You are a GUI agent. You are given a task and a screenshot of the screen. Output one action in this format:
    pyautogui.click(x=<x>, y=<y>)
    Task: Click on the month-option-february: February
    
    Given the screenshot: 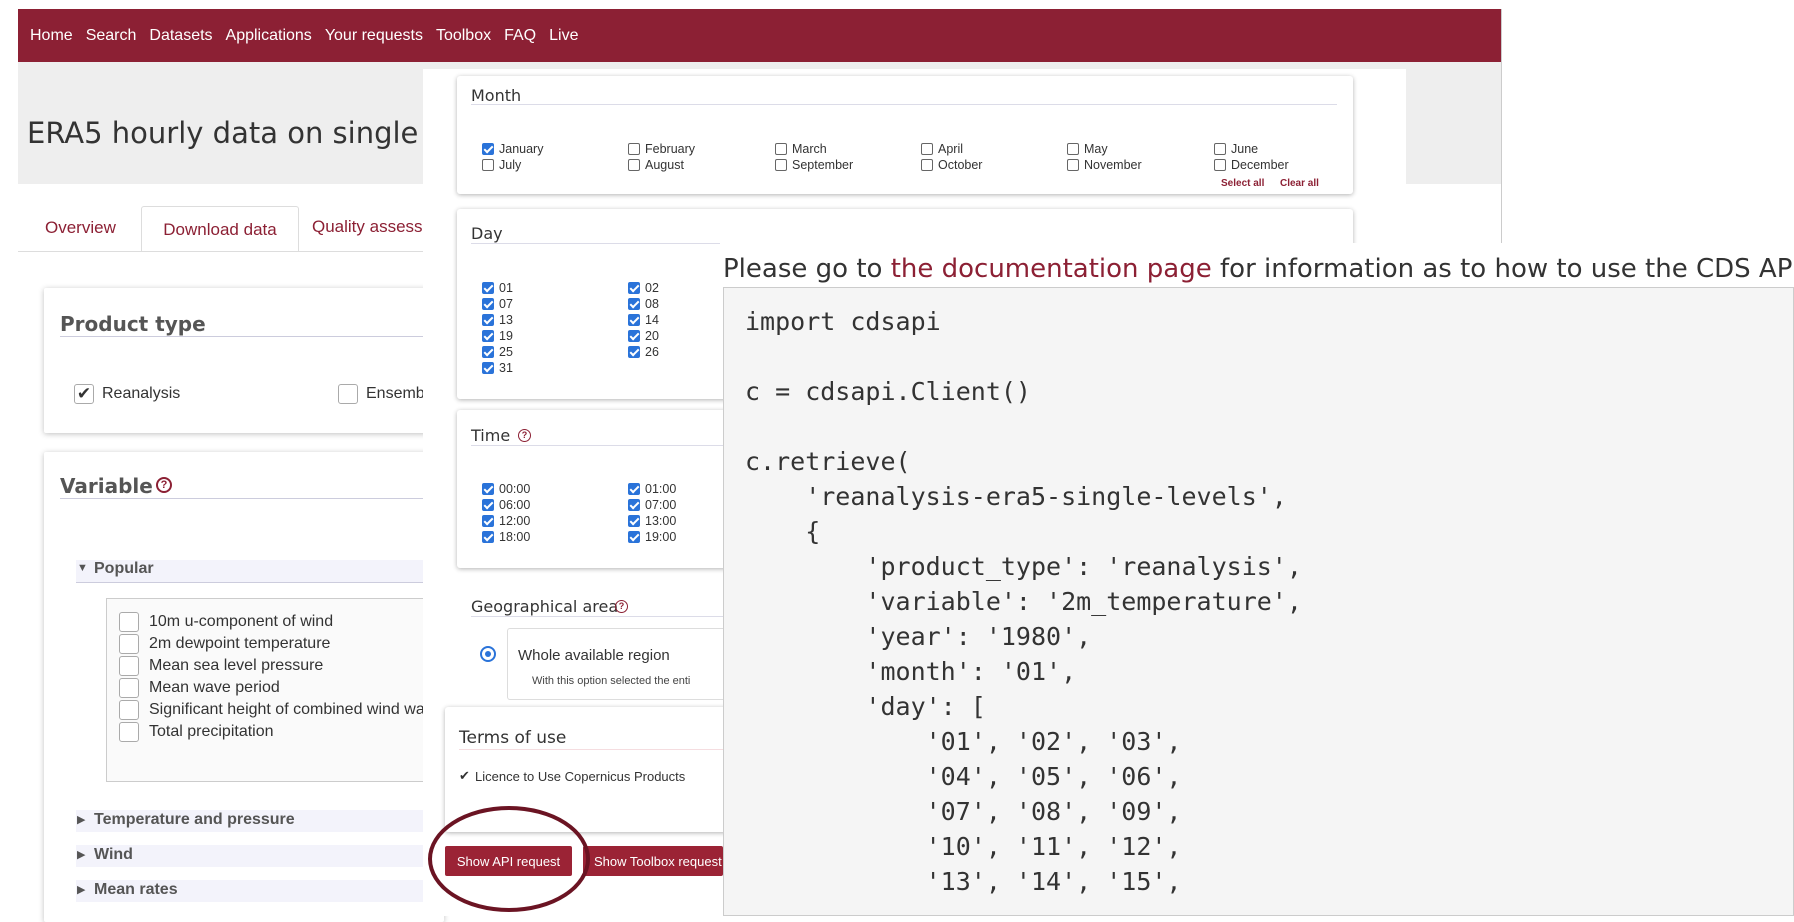 What is the action you would take?
    pyautogui.click(x=661, y=149)
    